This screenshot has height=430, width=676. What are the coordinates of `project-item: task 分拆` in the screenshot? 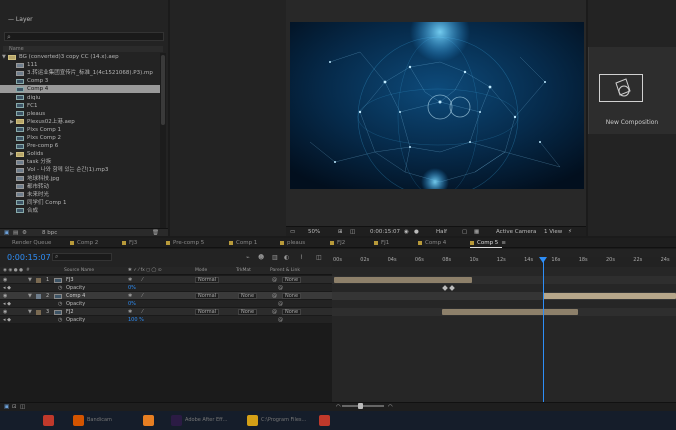 It's located at (80, 162).